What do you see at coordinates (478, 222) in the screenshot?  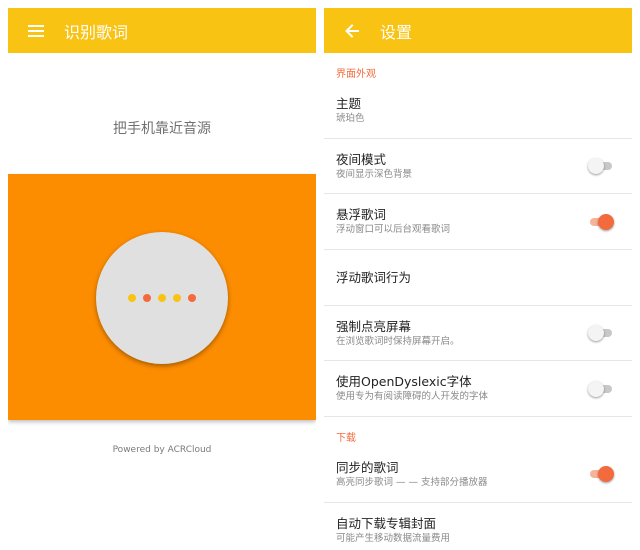 I see `setting-floating-lyrics: 悬浮歌词 浮动窗口可以后台观看歌词` at bounding box center [478, 222].